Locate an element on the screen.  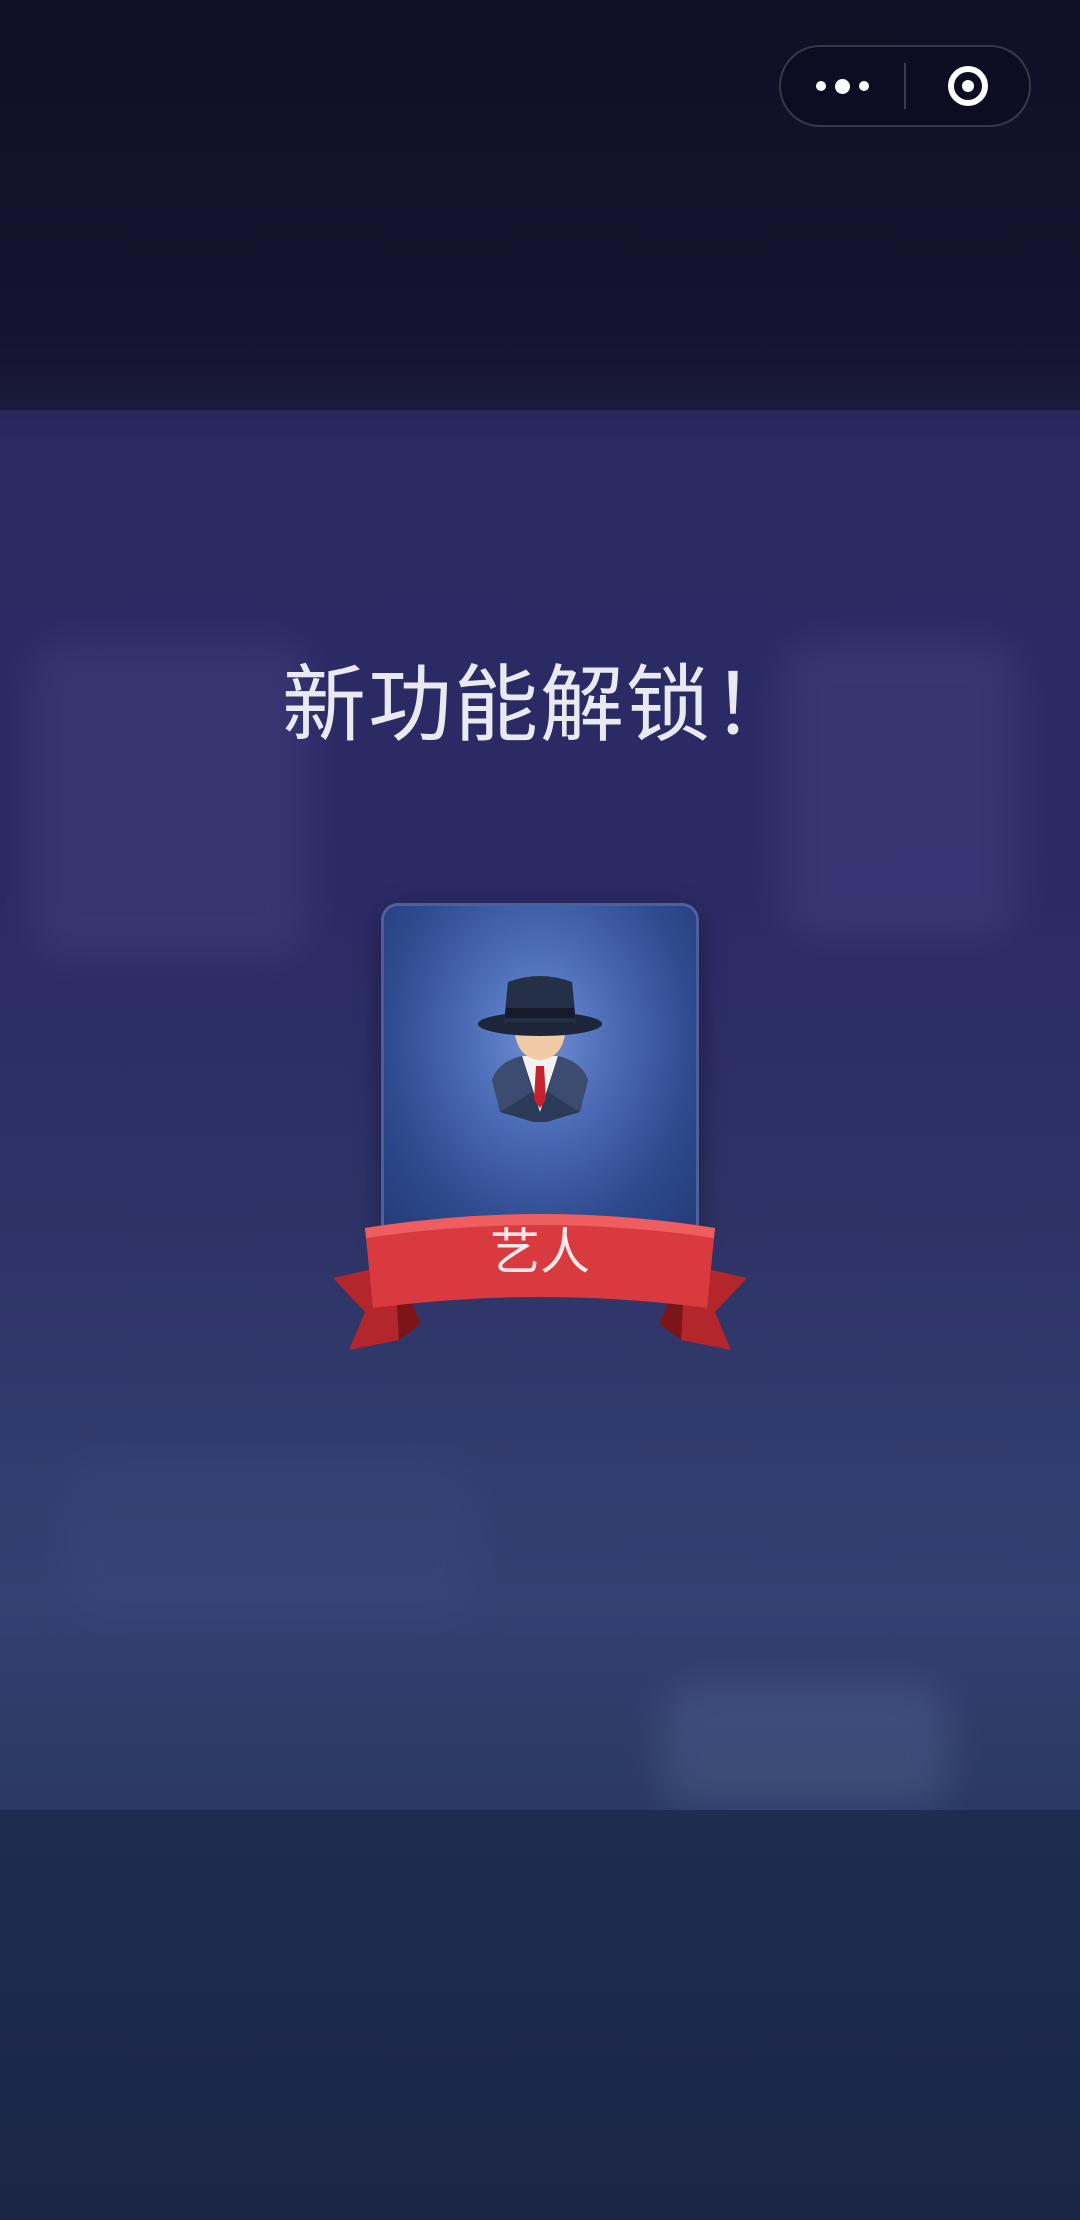
unlock-title: 新功能解锁！ is located at coordinates (539, 705).